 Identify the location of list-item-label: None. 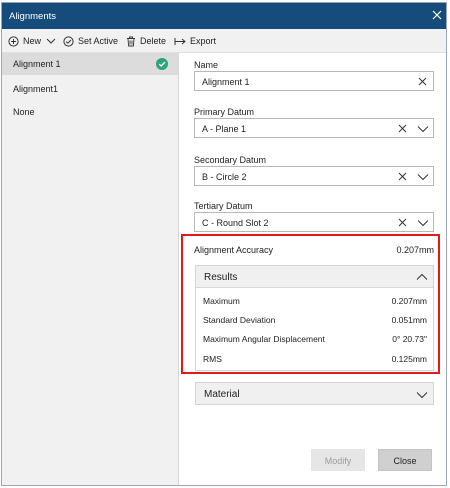
(24, 112).